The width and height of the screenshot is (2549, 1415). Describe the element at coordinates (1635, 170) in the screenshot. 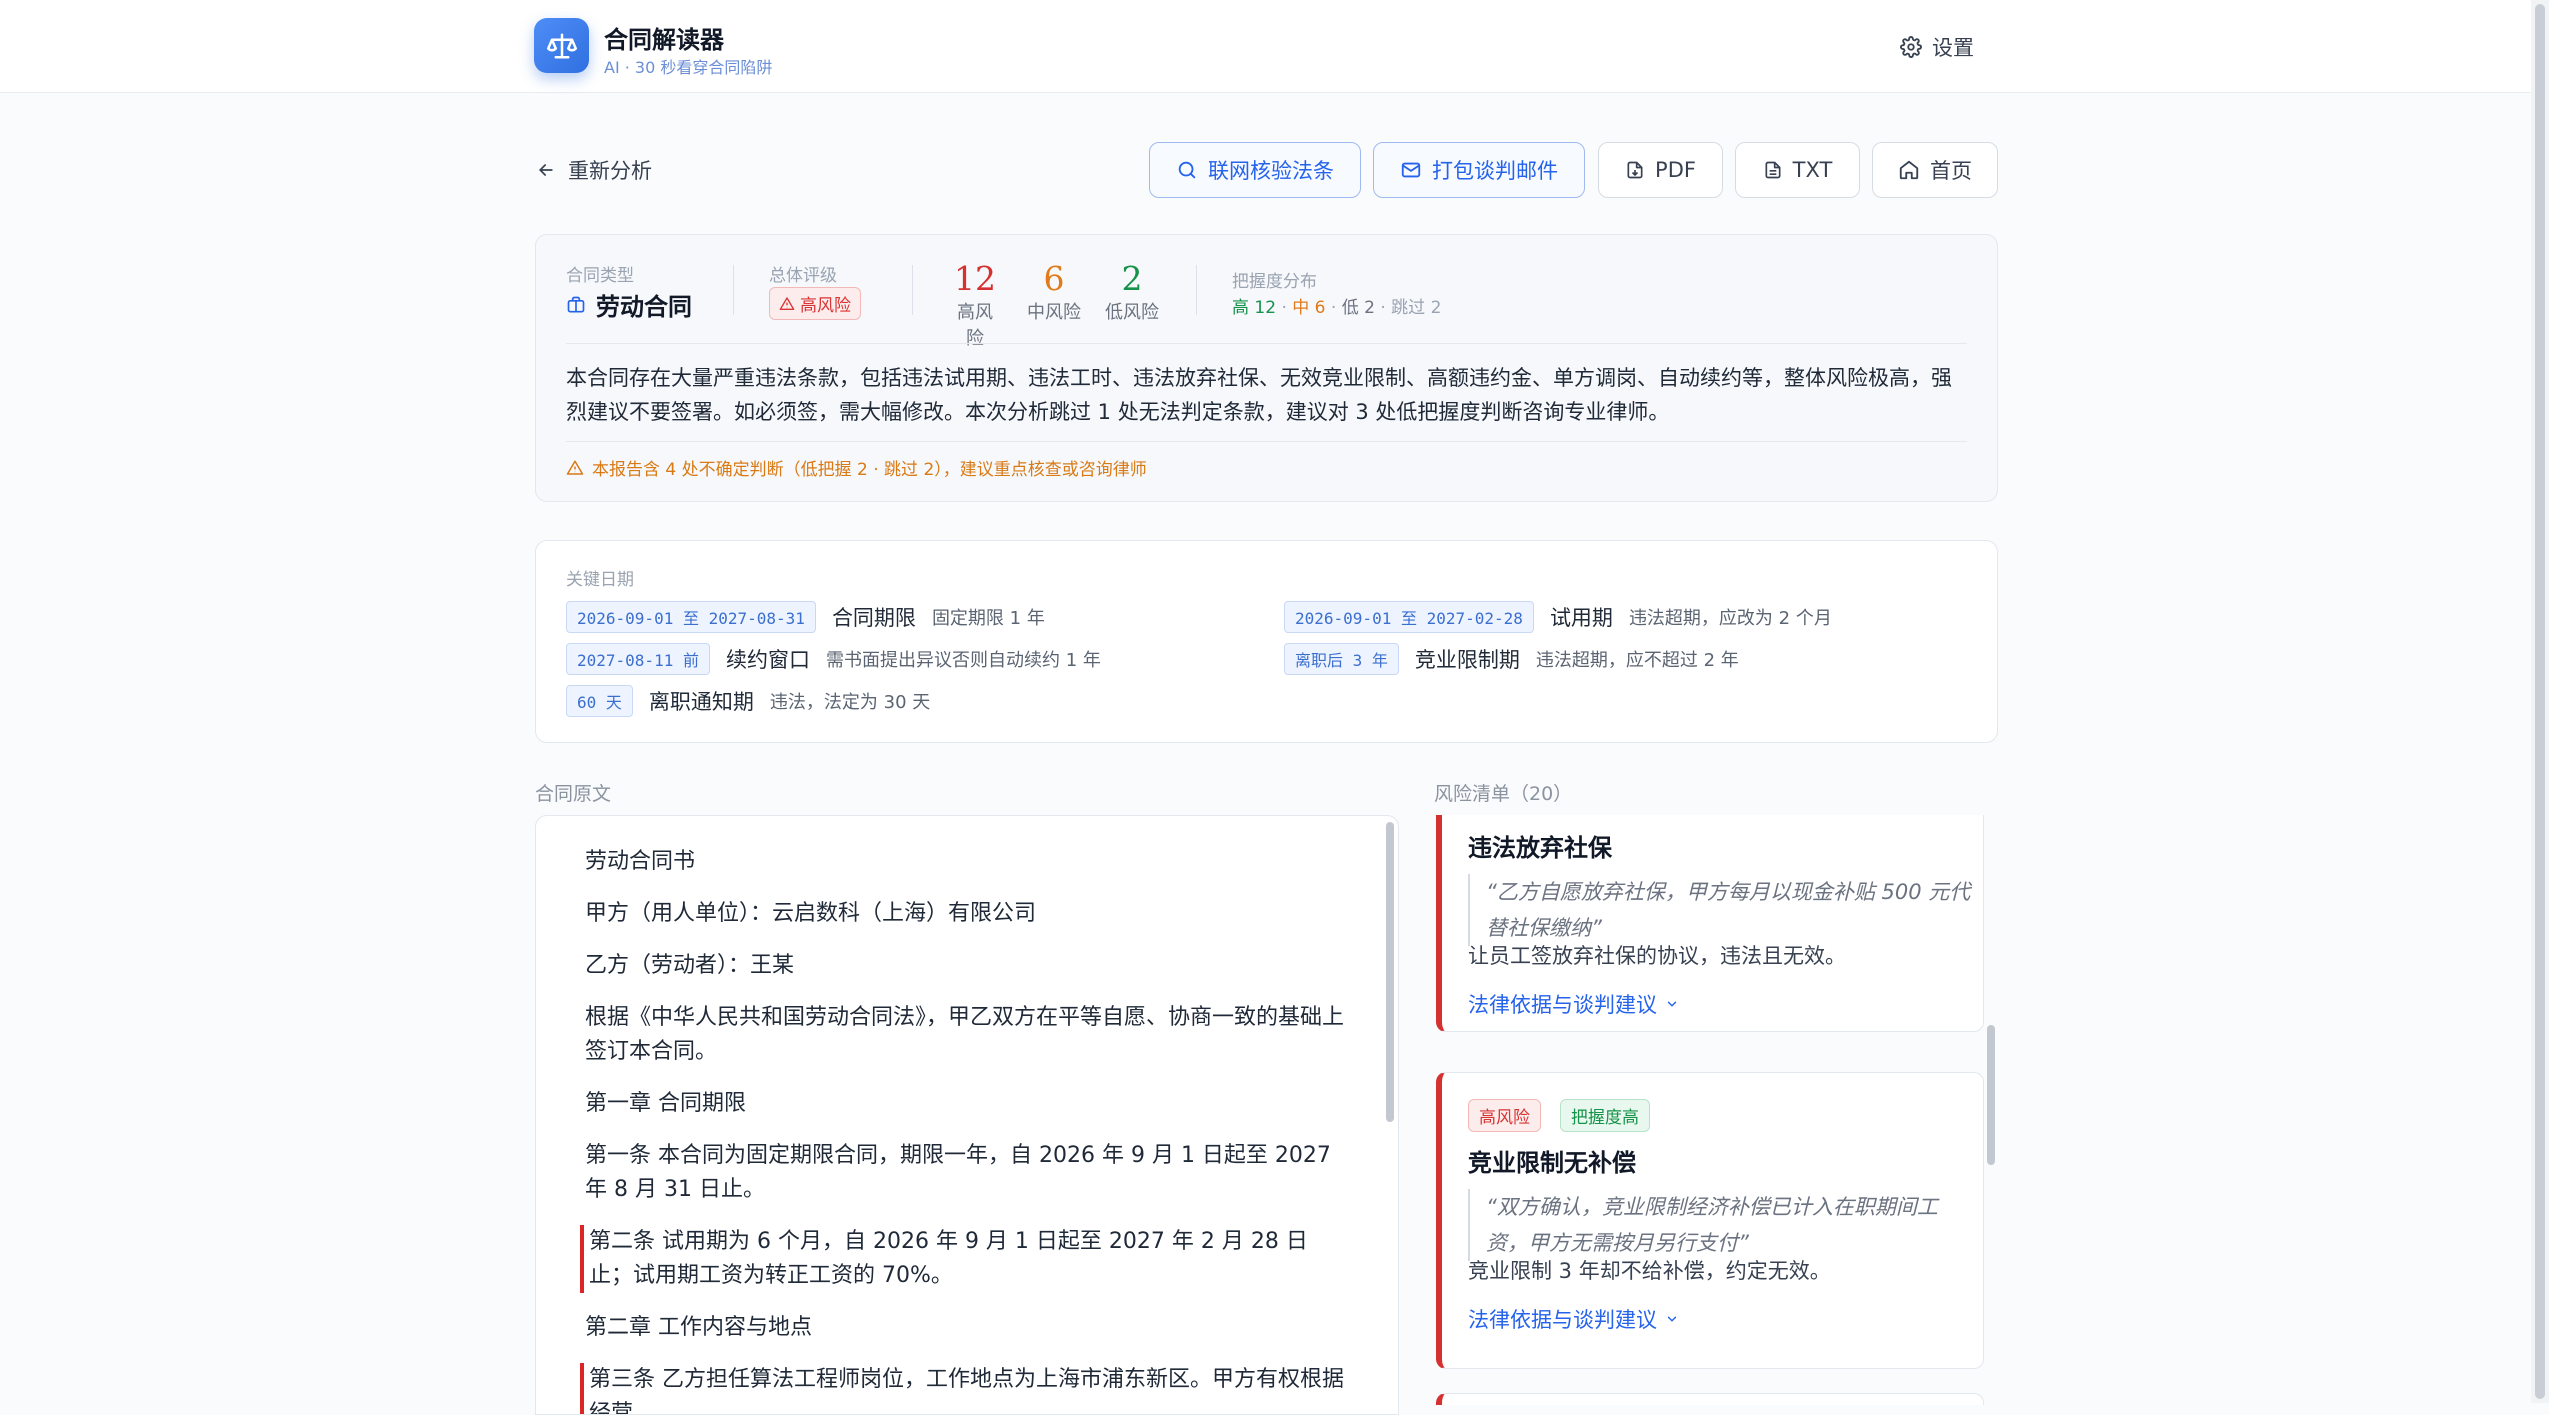

I see `file-download-icon` at that location.